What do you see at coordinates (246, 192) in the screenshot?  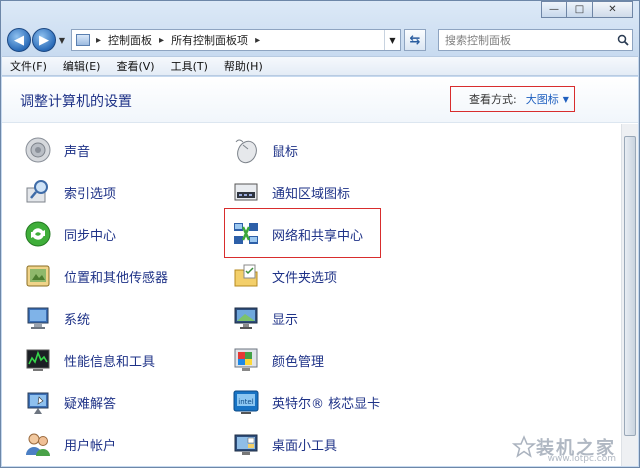 I see `notification-area-icon` at bounding box center [246, 192].